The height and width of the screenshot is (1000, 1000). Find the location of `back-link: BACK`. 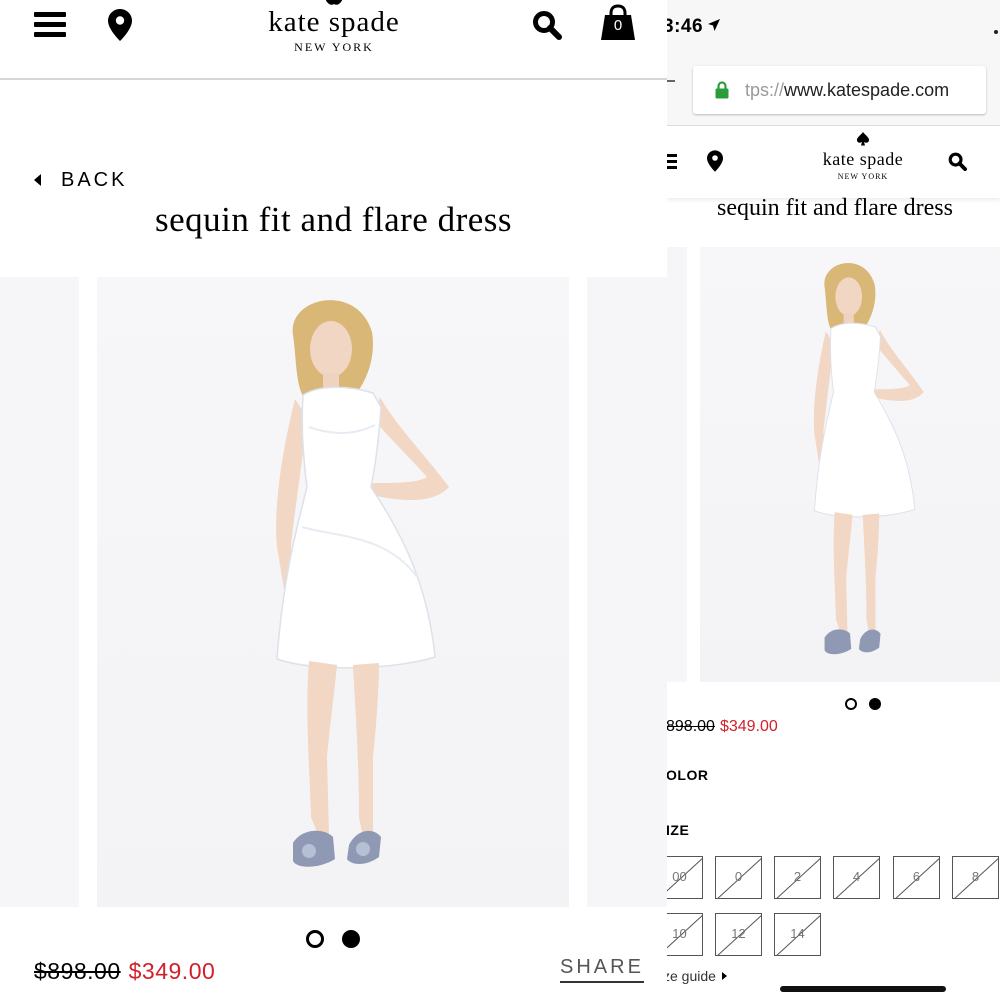

back-link: BACK is located at coordinates (80, 180).